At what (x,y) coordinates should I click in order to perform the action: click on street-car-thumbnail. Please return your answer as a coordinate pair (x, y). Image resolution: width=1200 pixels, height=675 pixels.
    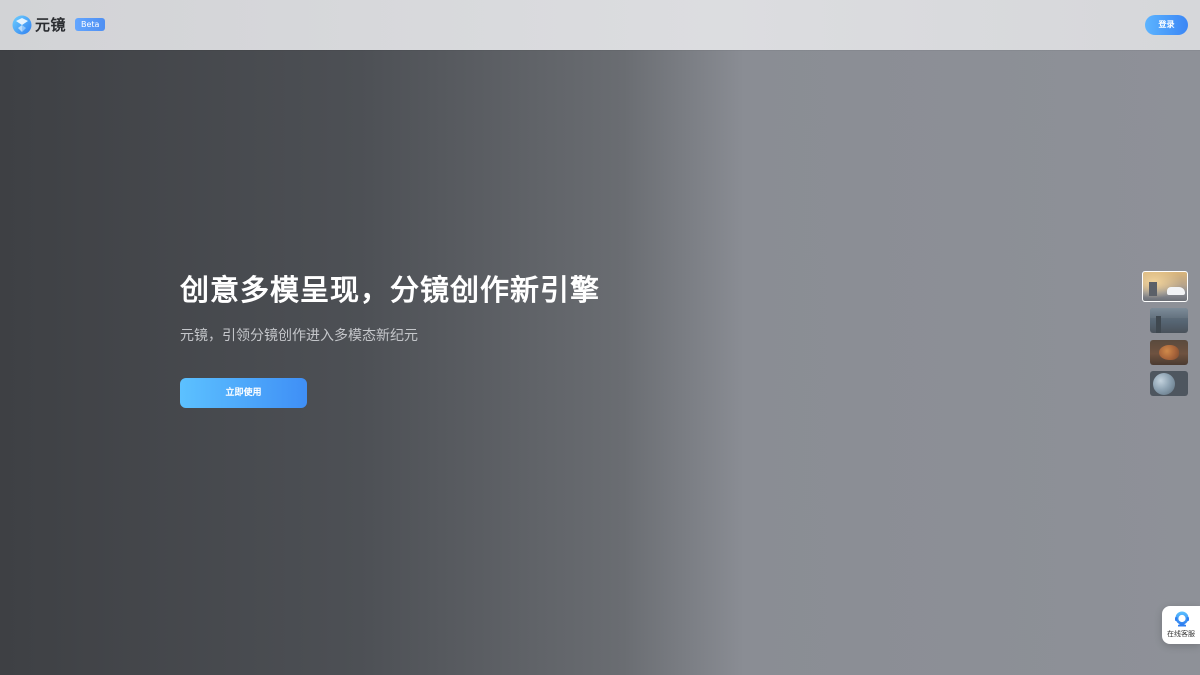
    Looking at the image, I should click on (1165, 286).